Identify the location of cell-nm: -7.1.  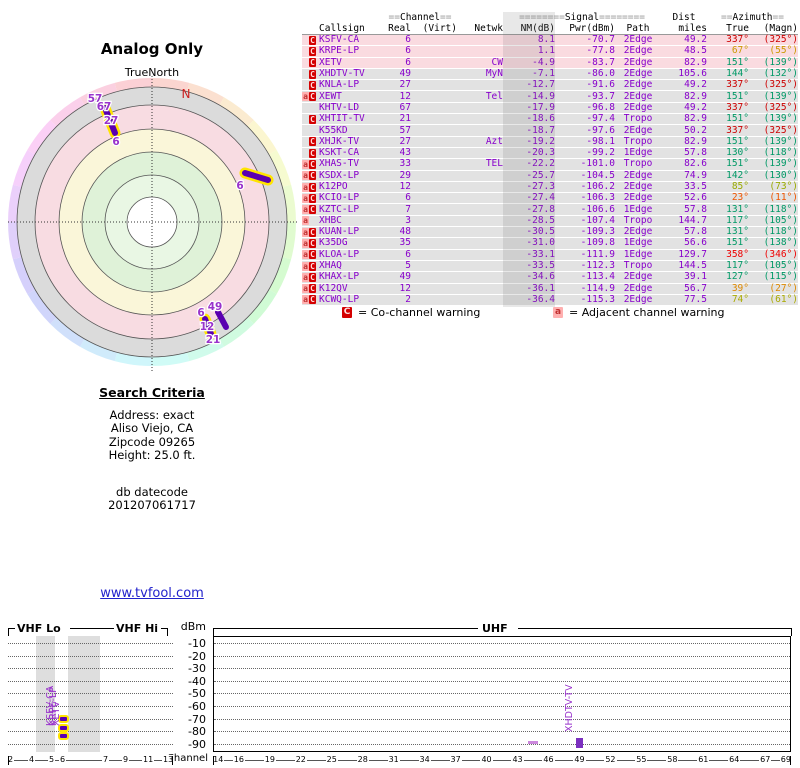
(543, 74).